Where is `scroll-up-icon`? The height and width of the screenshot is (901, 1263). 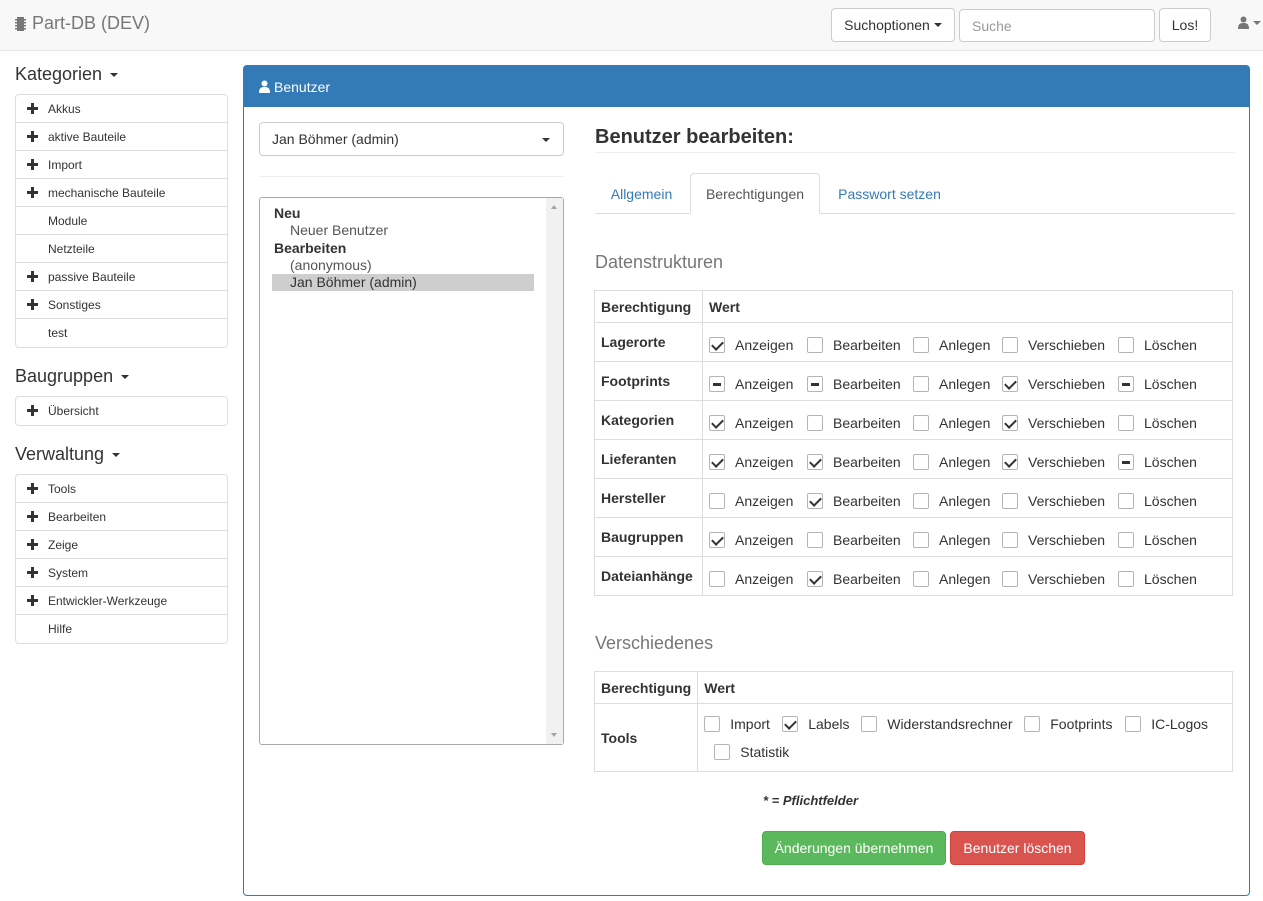 scroll-up-icon is located at coordinates (554, 207).